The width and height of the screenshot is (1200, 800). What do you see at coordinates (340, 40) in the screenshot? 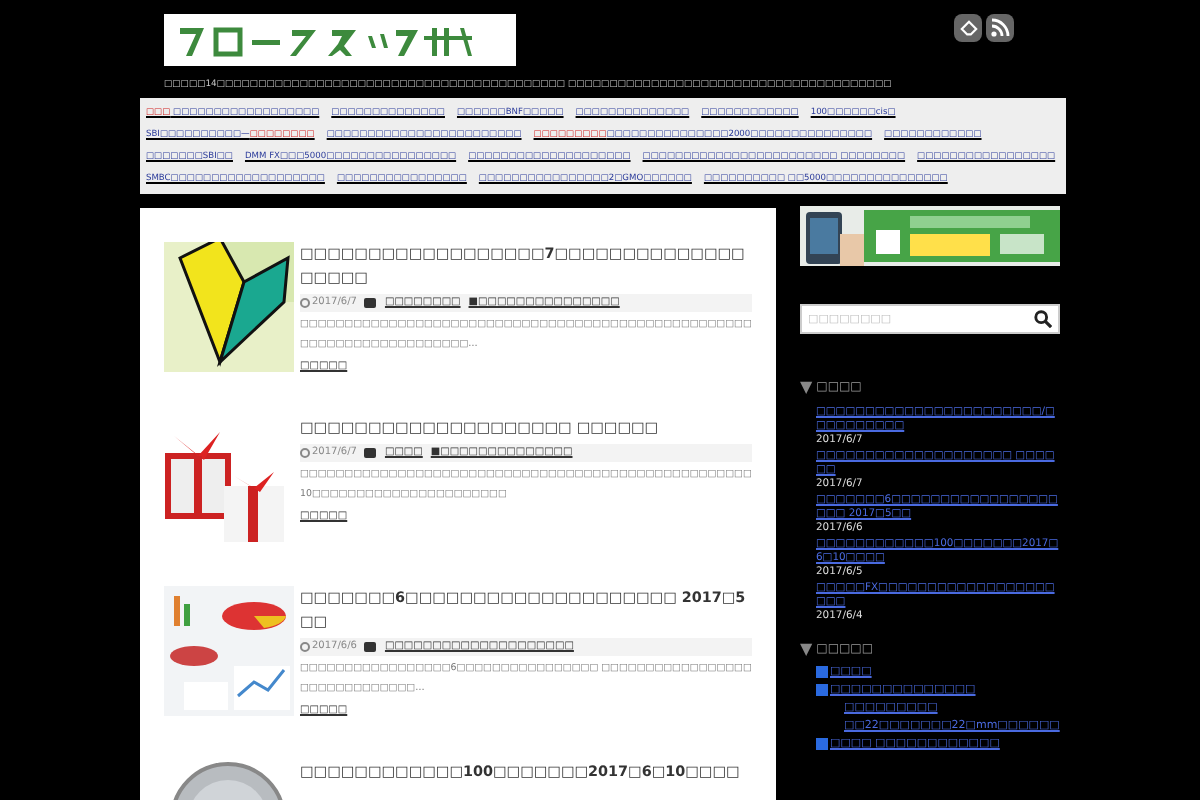
I see `site-logo` at bounding box center [340, 40].